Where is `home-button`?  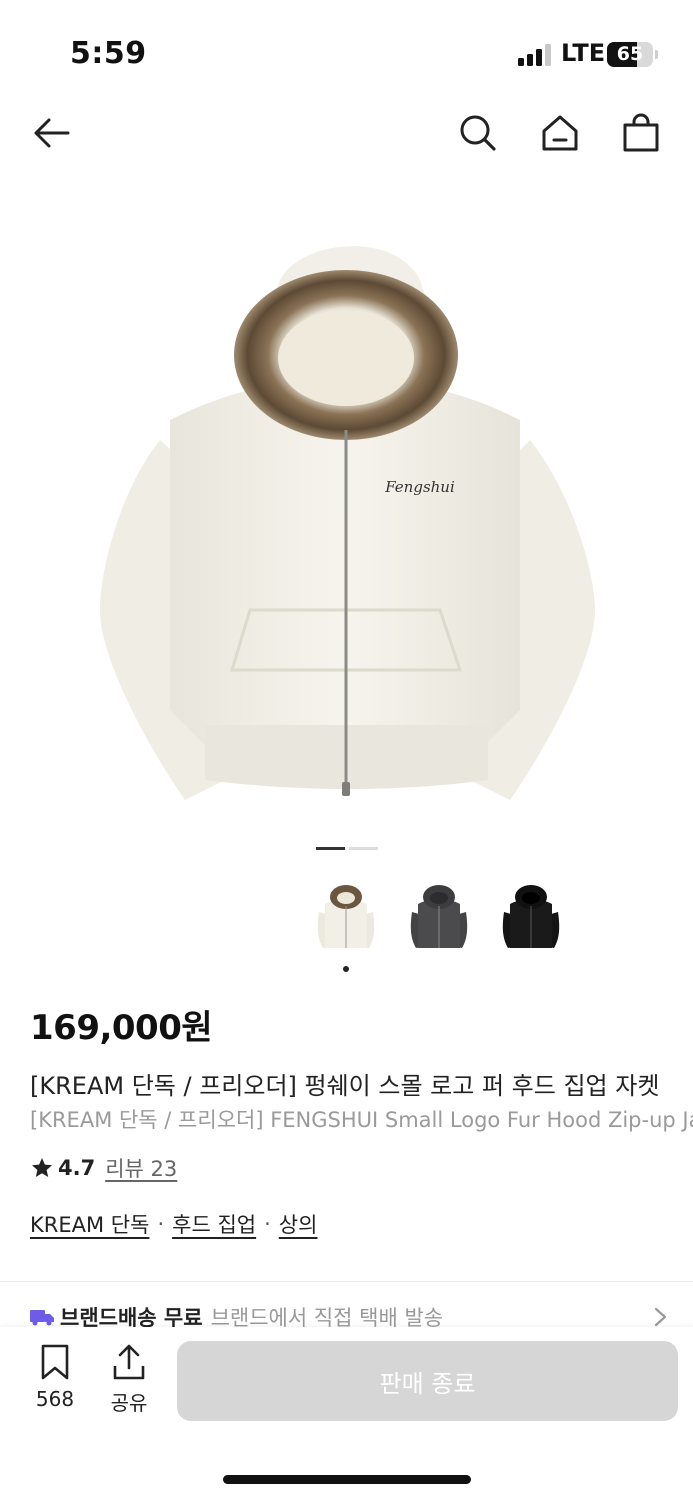 home-button is located at coordinates (560, 133).